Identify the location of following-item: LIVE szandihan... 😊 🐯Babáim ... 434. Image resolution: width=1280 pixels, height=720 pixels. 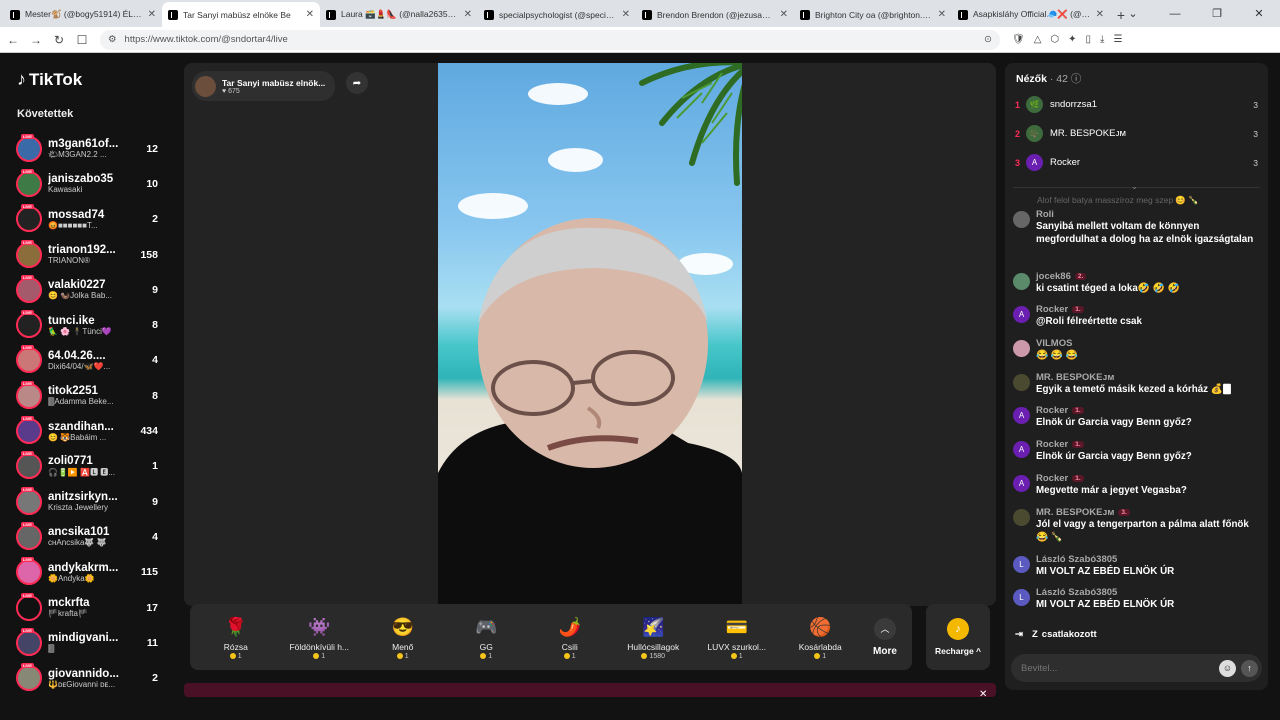
(88, 430).